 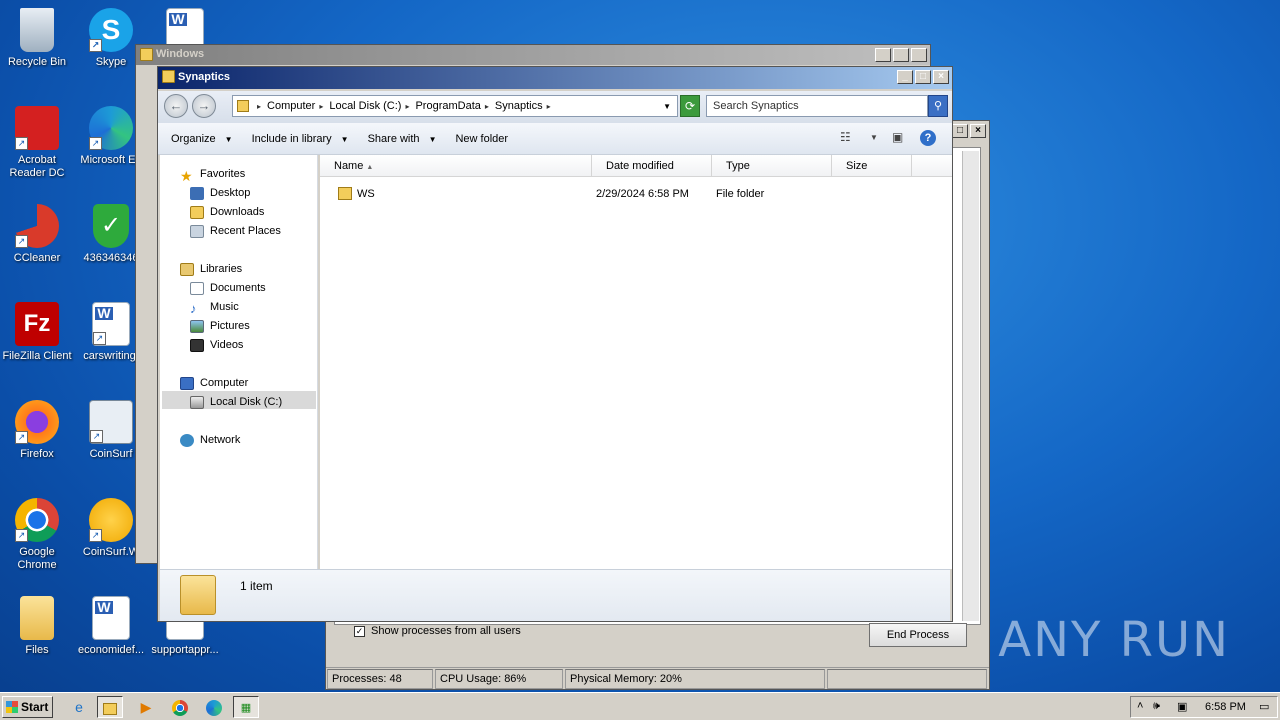 What do you see at coordinates (1140, 706) in the screenshot?
I see `tray-expand-icon: ˄` at bounding box center [1140, 706].